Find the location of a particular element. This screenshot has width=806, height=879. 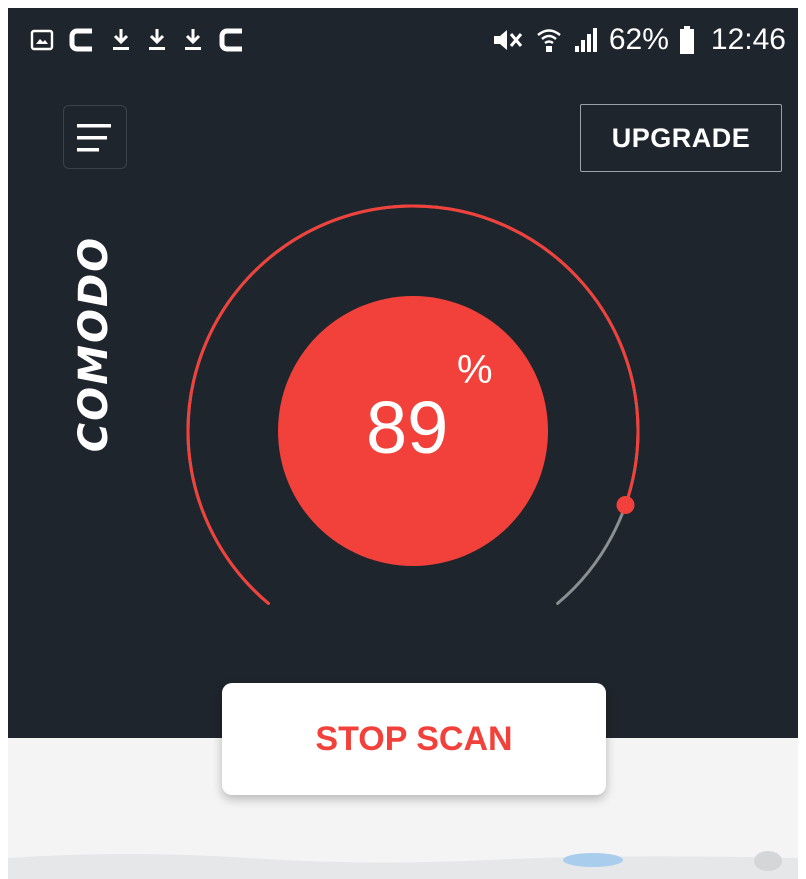

scan-percent-value: 89 is located at coordinates (407, 427).